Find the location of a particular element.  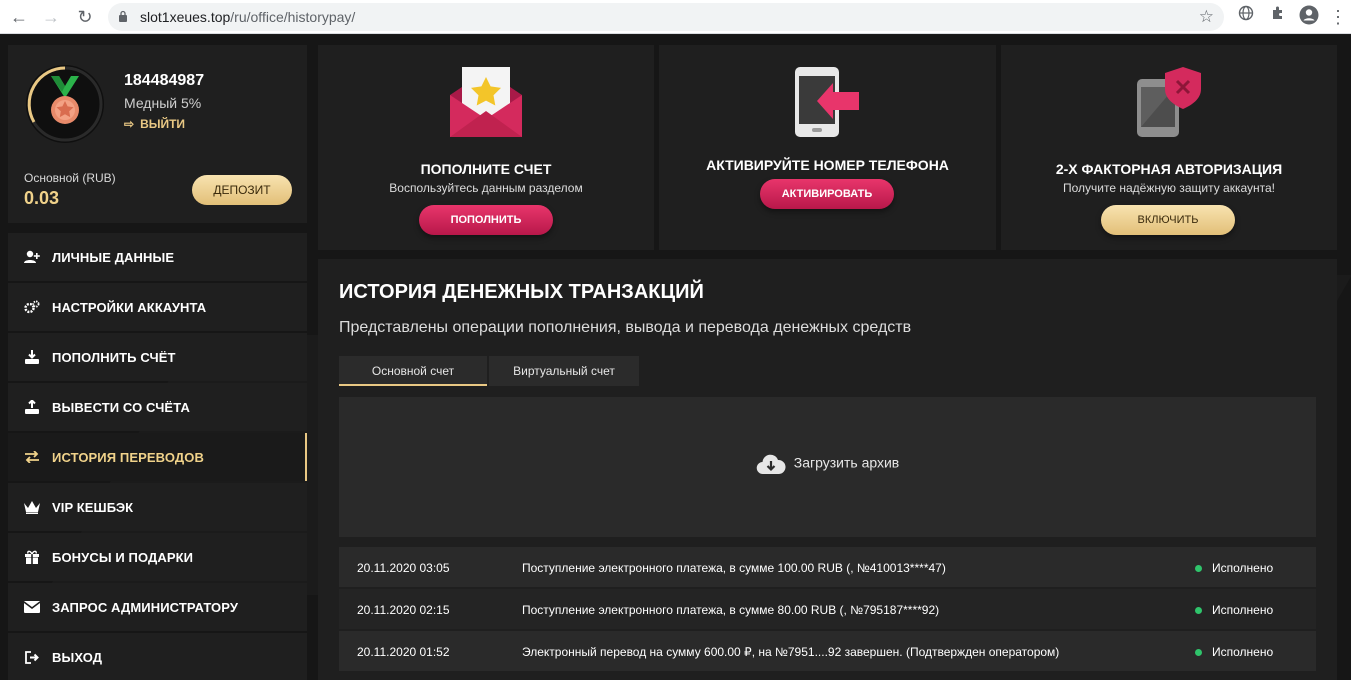

sidebar-item-vip-cashback: VIP КЕШБЭК is located at coordinates (157, 507).